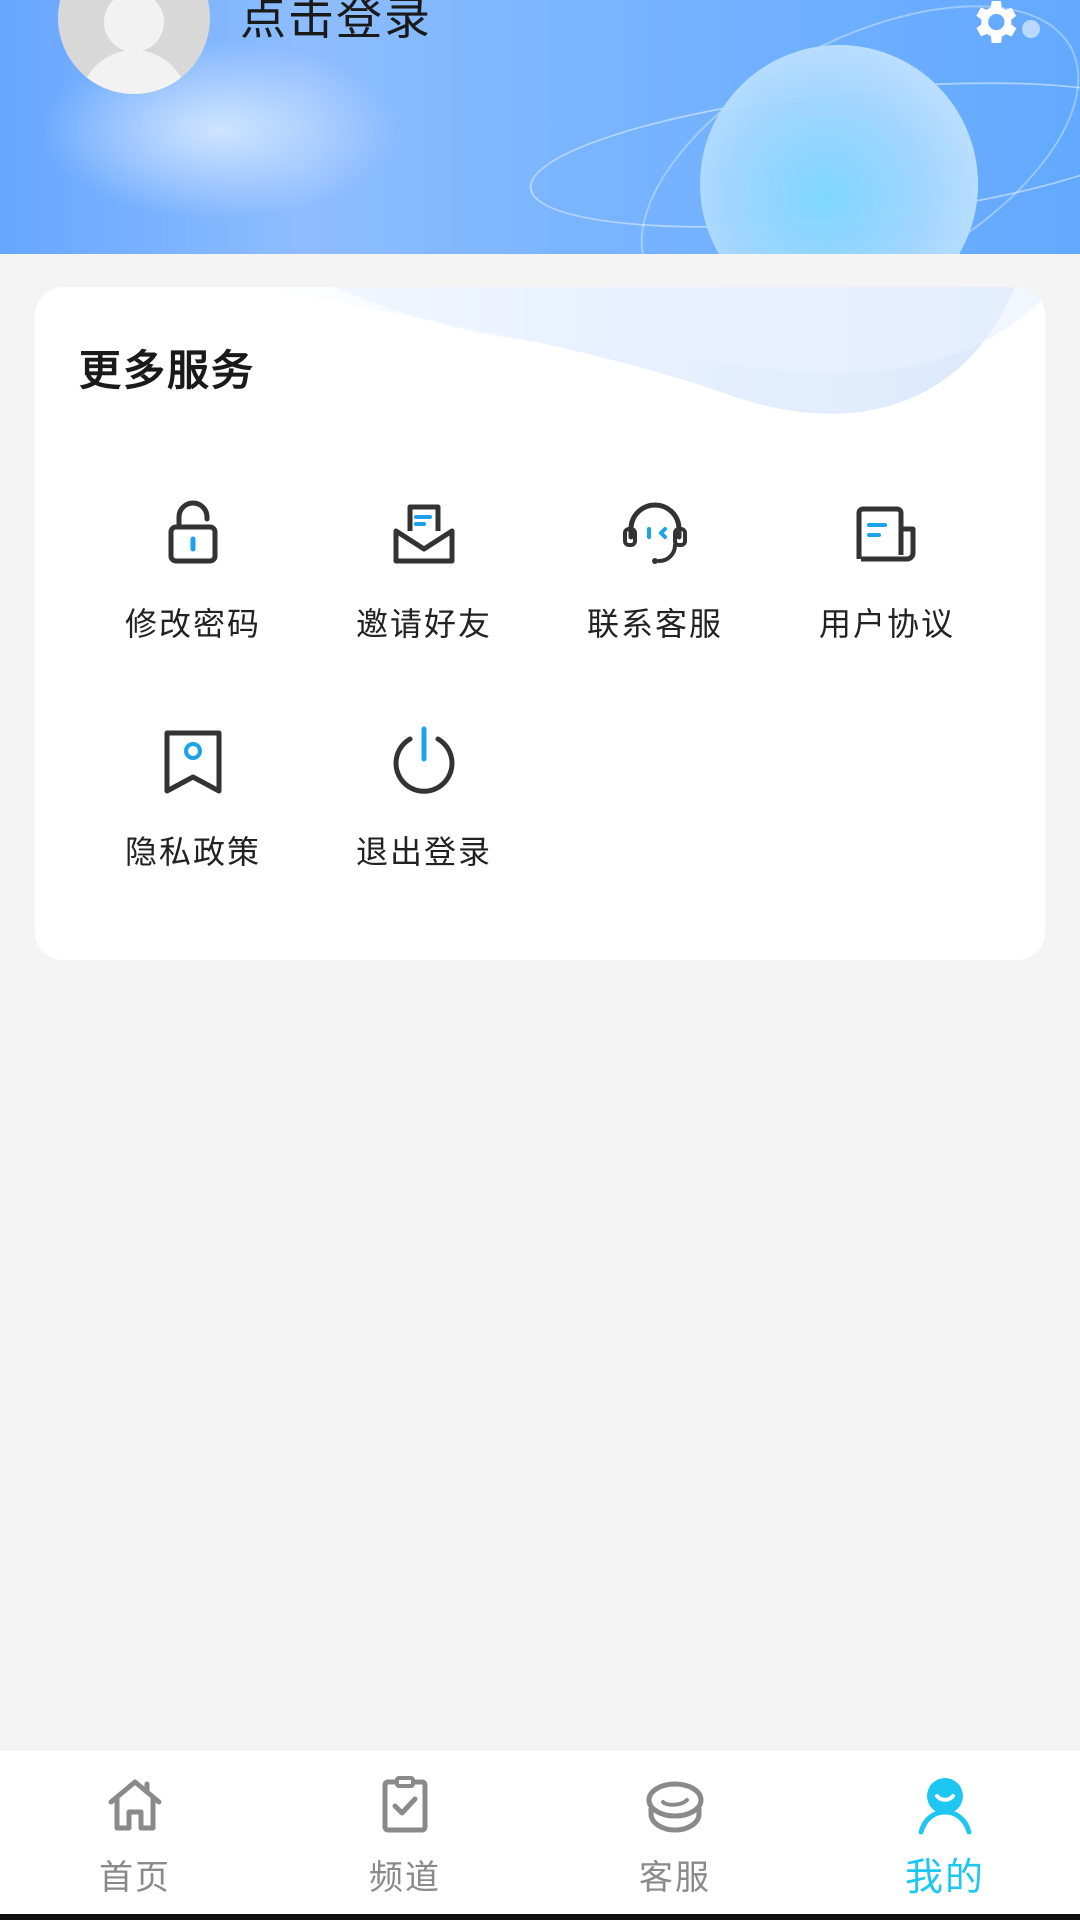 The width and height of the screenshot is (1080, 1920). I want to click on profile-header: 点击登录, so click(540, 127).